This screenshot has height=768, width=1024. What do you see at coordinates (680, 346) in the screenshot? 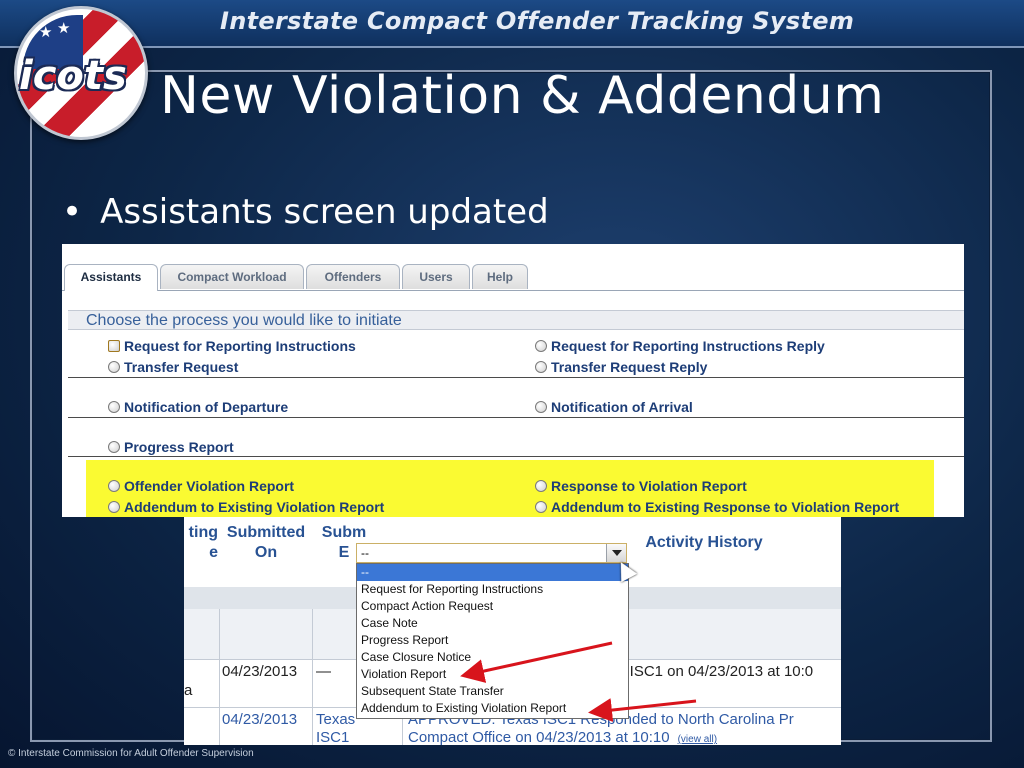
I see `option-reporting-instructions-reply: Request for Reporting Instructions Reply` at bounding box center [680, 346].